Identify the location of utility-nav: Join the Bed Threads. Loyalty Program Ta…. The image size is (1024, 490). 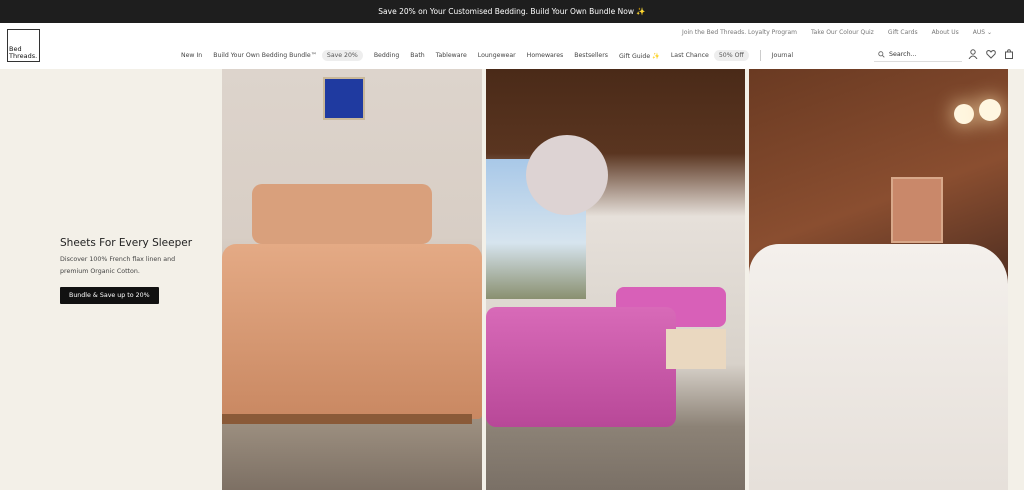
(837, 32).